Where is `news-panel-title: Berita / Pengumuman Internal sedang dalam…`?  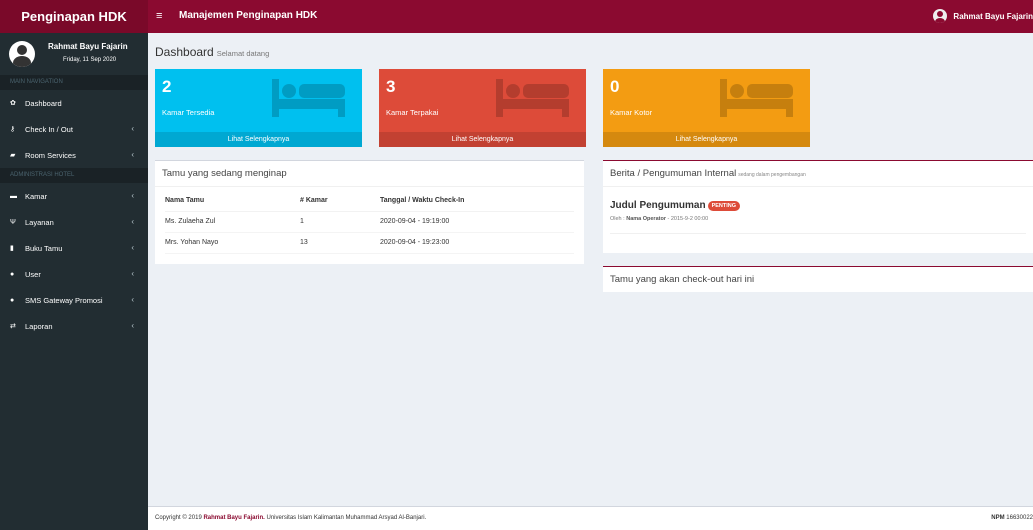
news-panel-title: Berita / Pengumuman Internal sedang dalam… is located at coordinates (818, 174).